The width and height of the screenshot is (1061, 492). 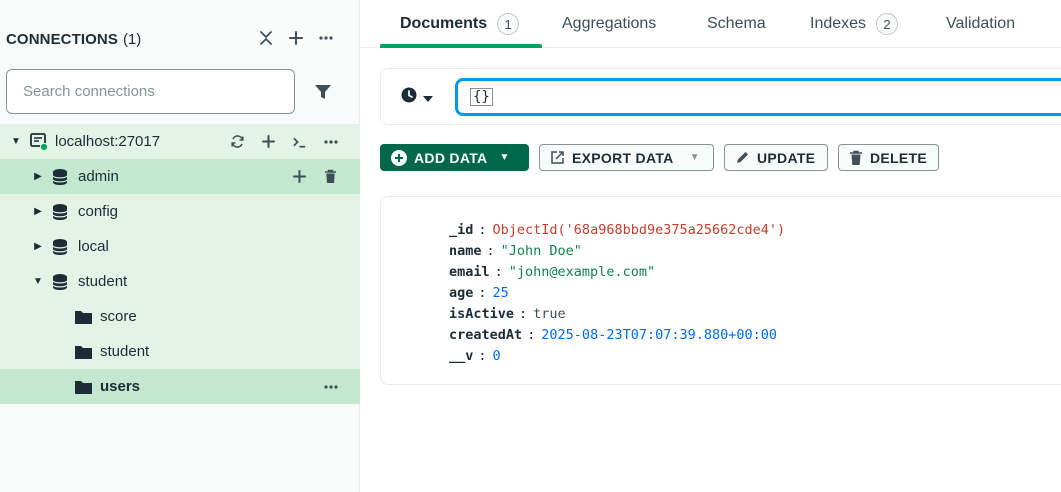 I want to click on document-field: email: "john@example.com", so click(x=617, y=271).